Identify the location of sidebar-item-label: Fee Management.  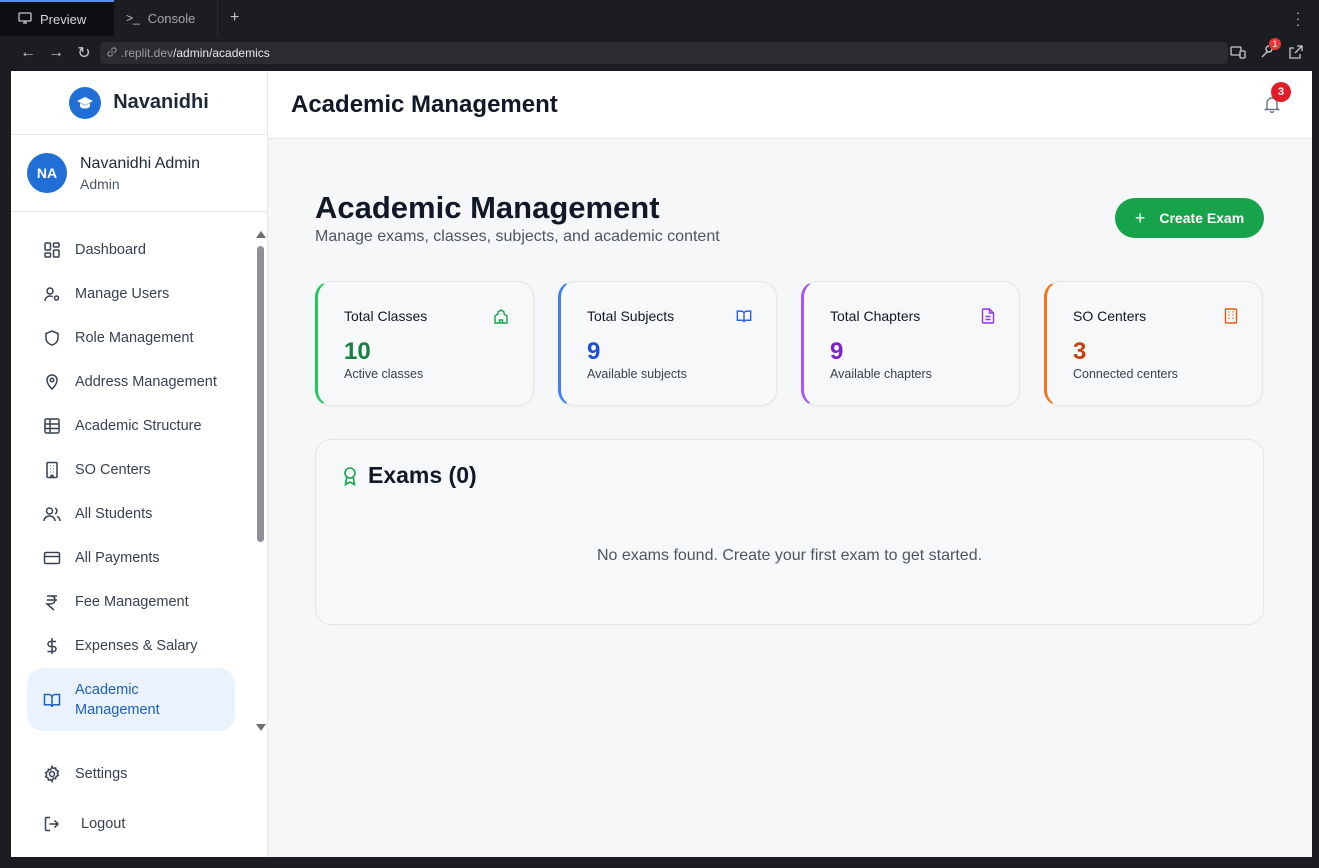
(132, 602).